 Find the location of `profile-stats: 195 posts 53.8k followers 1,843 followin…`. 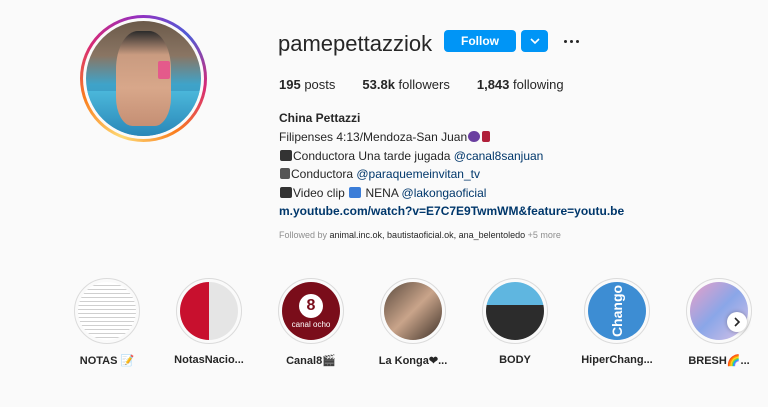

profile-stats: 195 posts 53.8k followers 1,843 followin… is located at coordinates (435, 84).